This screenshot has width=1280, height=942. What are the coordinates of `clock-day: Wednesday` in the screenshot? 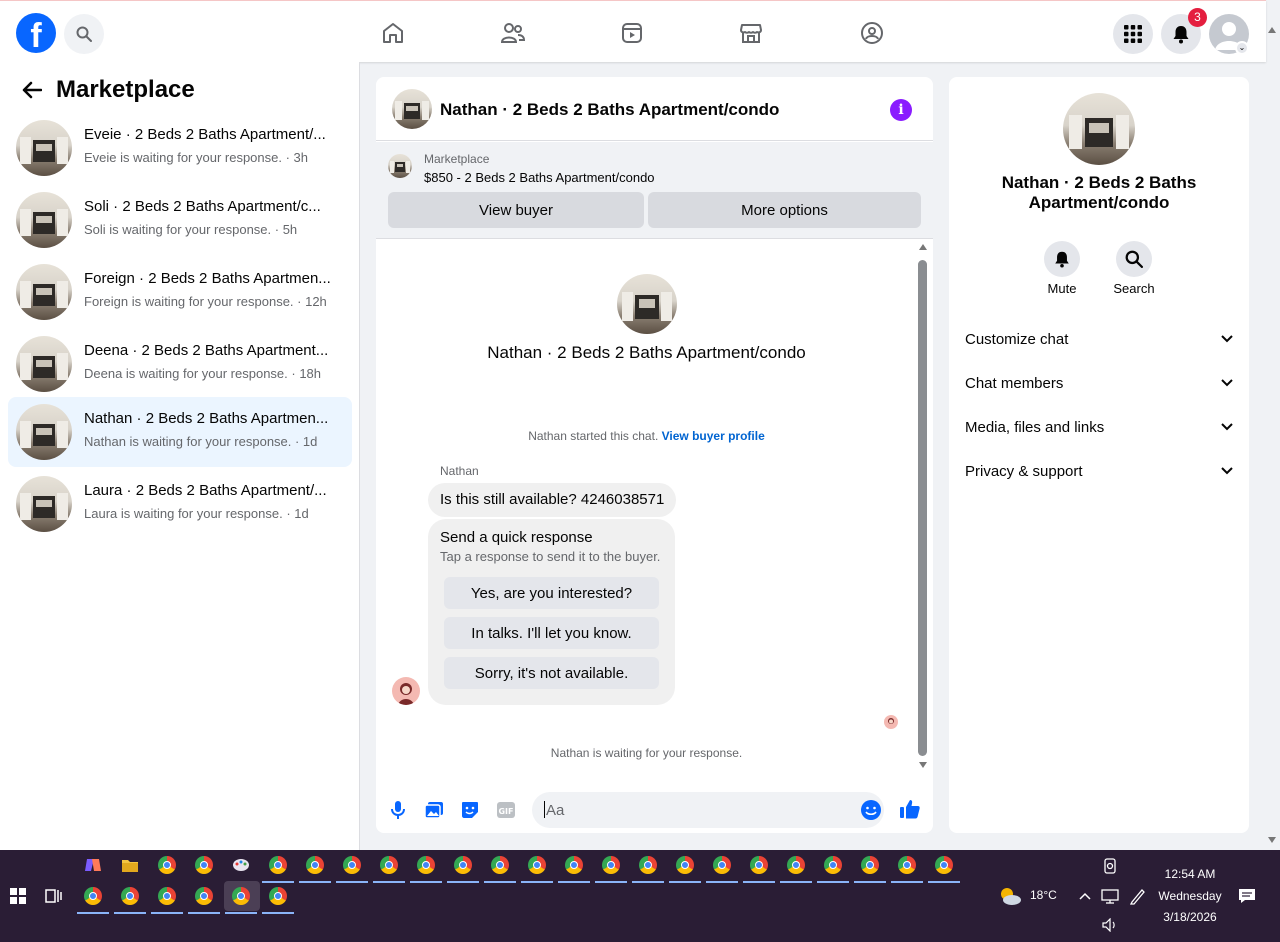 It's located at (1190, 896).